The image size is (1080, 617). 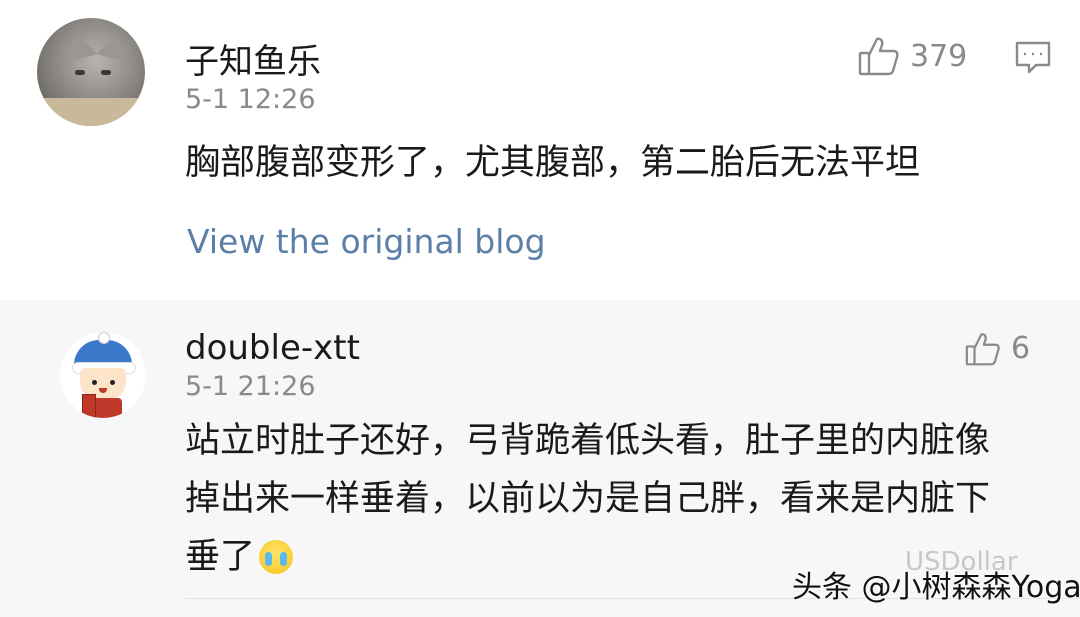 I want to click on comment-line: 站立时肚子还好，弓背跪着低头看，肚子里的内脏像, so click(x=588, y=441).